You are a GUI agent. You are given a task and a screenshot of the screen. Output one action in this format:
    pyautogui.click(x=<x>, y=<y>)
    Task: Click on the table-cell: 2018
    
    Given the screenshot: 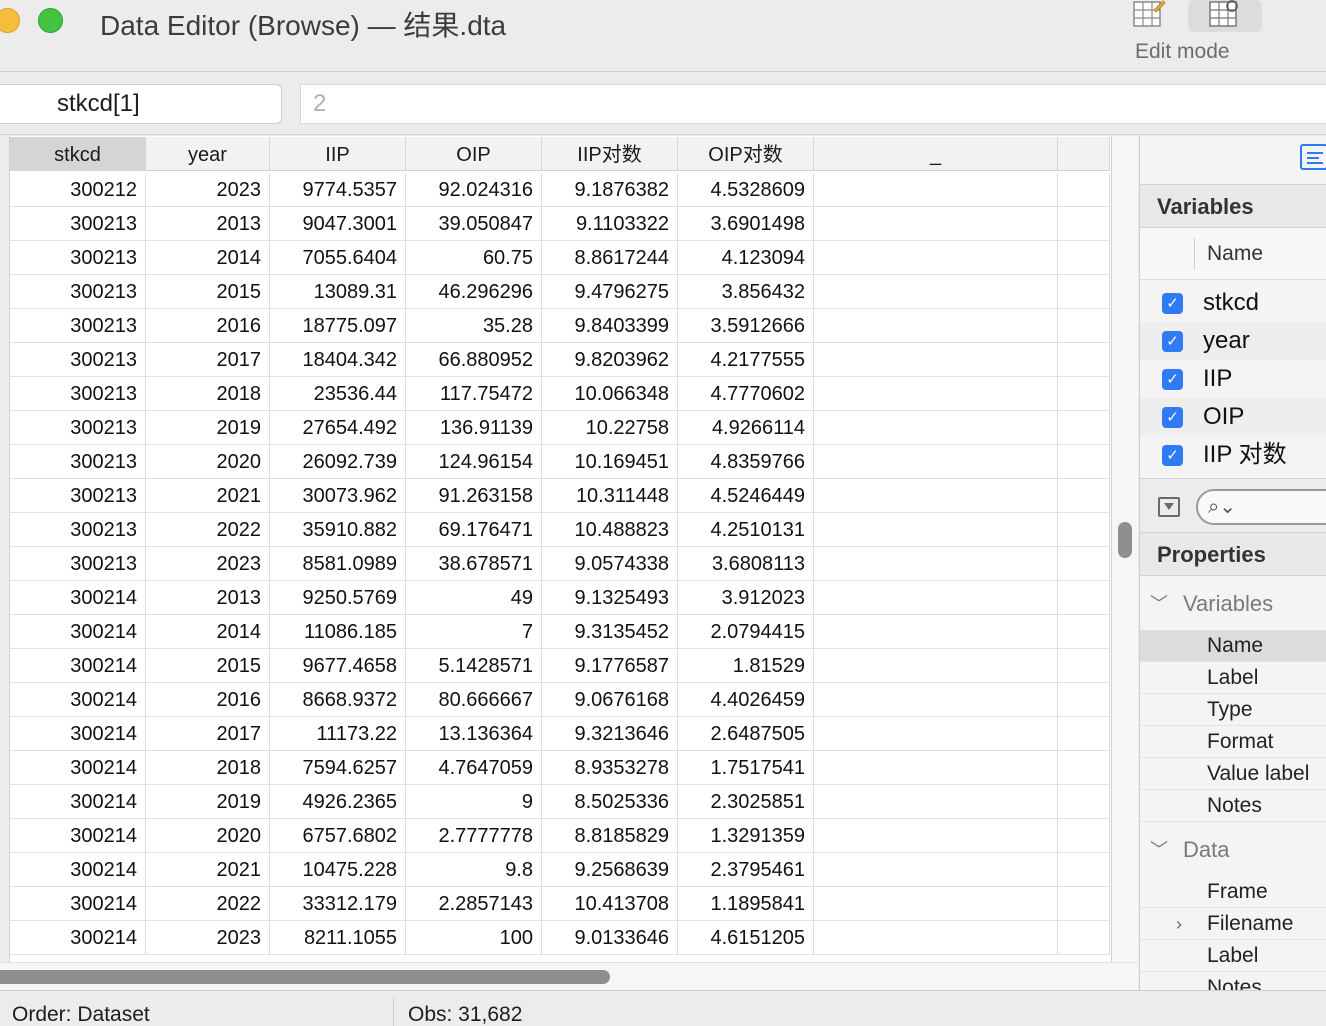 What is the action you would take?
    pyautogui.click(x=208, y=768)
    